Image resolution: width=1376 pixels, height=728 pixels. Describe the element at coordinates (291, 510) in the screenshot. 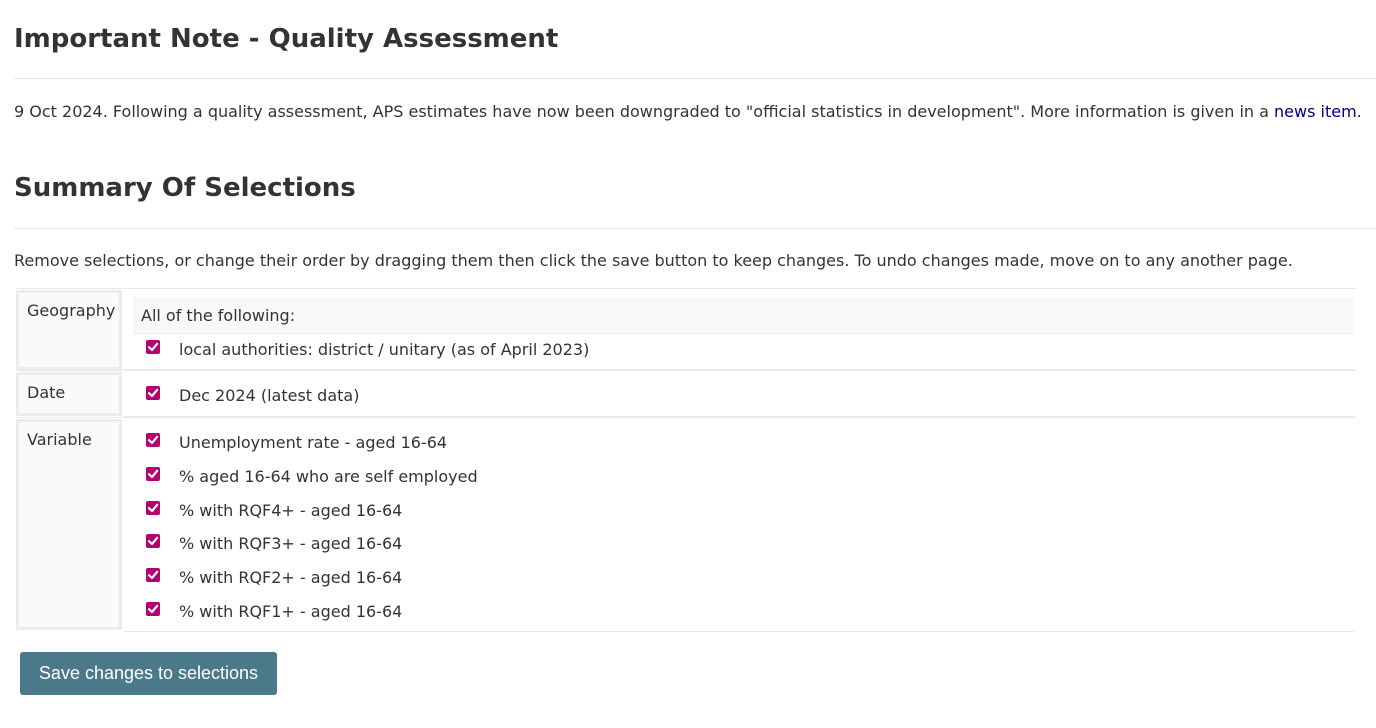

I see `selection-item-label: % with RQF4+ - aged 16-64` at that location.